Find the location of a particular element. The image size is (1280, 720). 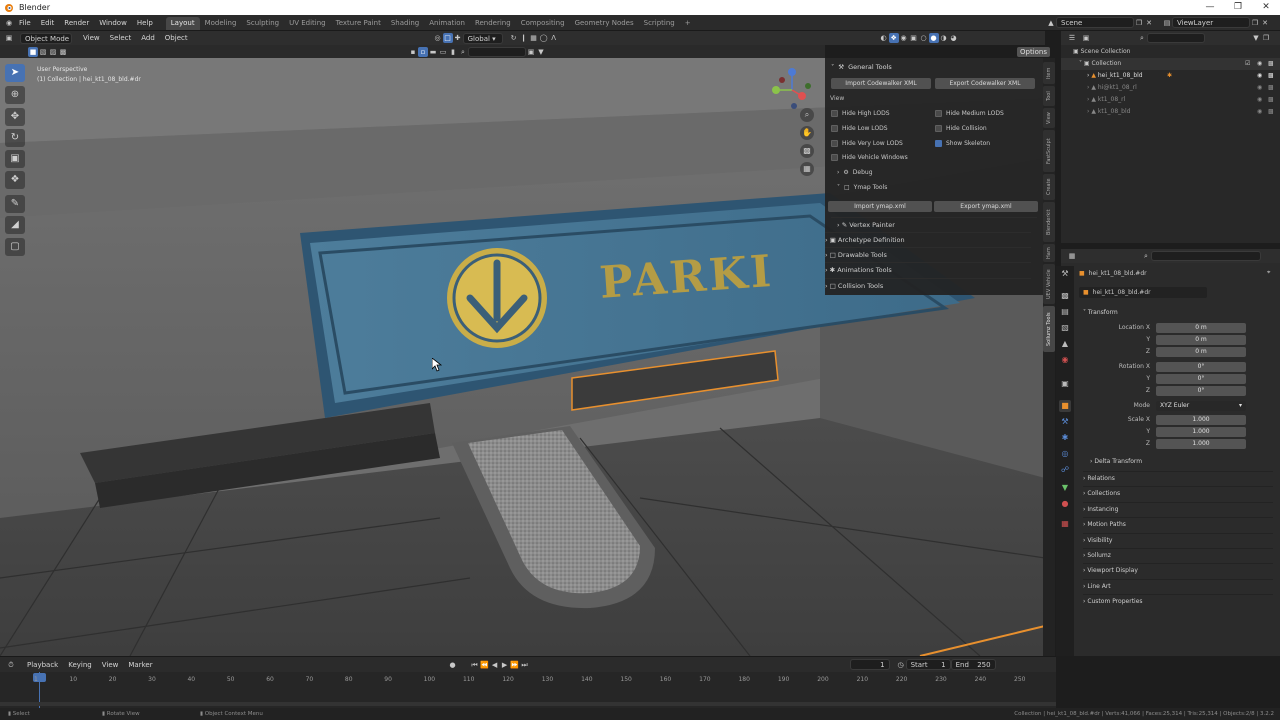

viewport-menu-object: Object is located at coordinates (176, 38).